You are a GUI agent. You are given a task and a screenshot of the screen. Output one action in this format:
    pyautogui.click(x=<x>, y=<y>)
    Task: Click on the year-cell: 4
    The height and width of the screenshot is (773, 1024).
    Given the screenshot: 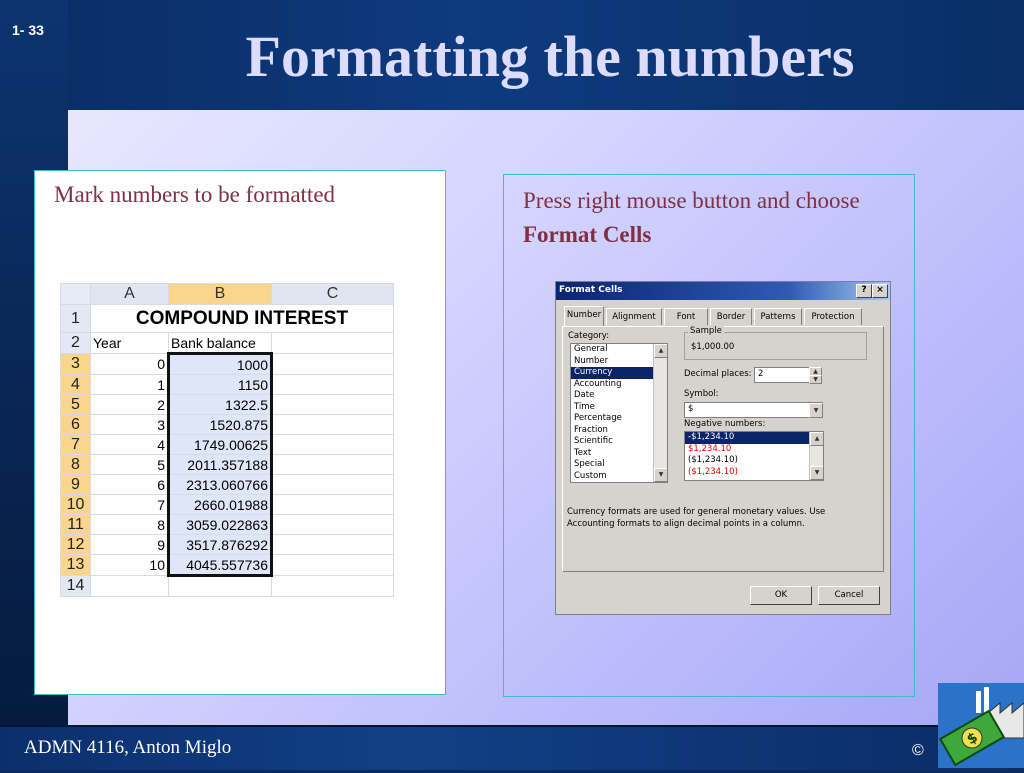 What is the action you would take?
    pyautogui.click(x=129, y=444)
    